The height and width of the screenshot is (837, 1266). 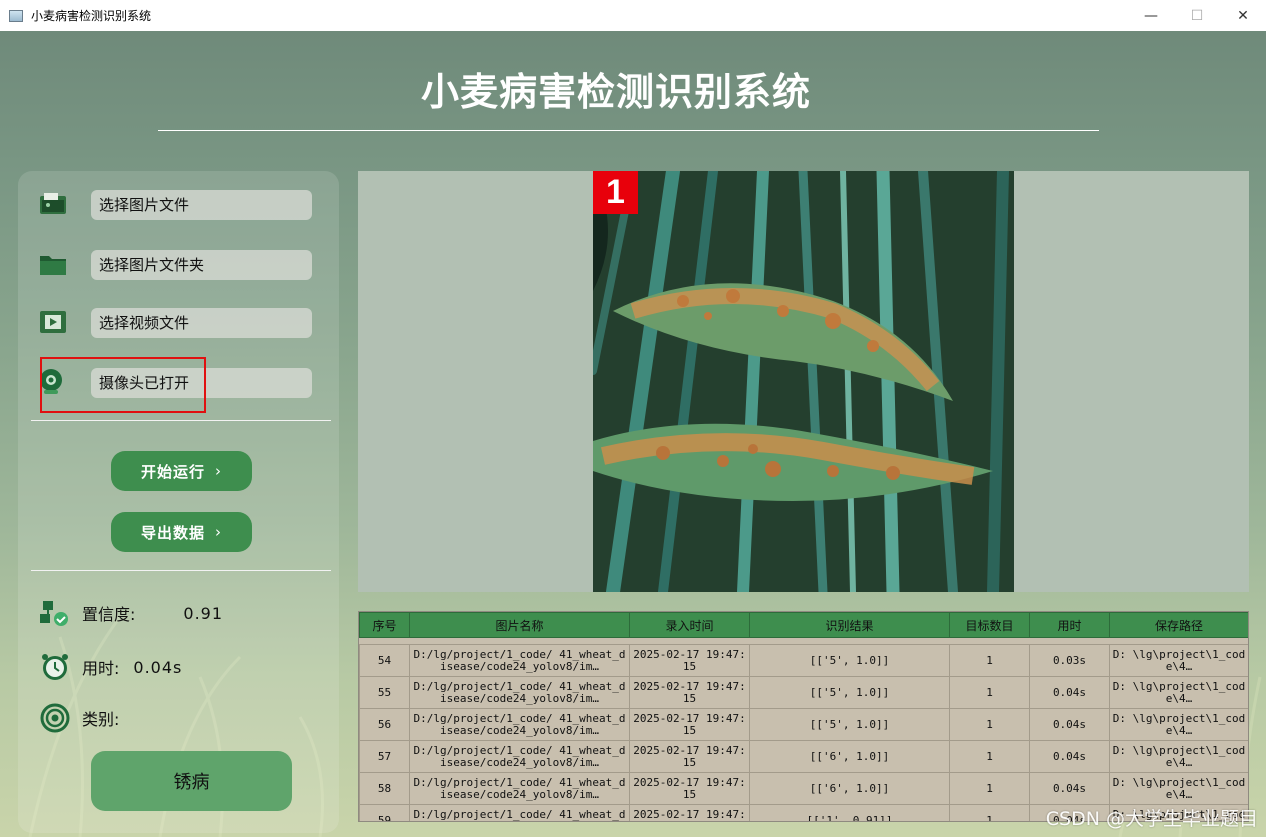 I want to click on nav-row-image-file: 选择图片文件, so click(x=168, y=205).